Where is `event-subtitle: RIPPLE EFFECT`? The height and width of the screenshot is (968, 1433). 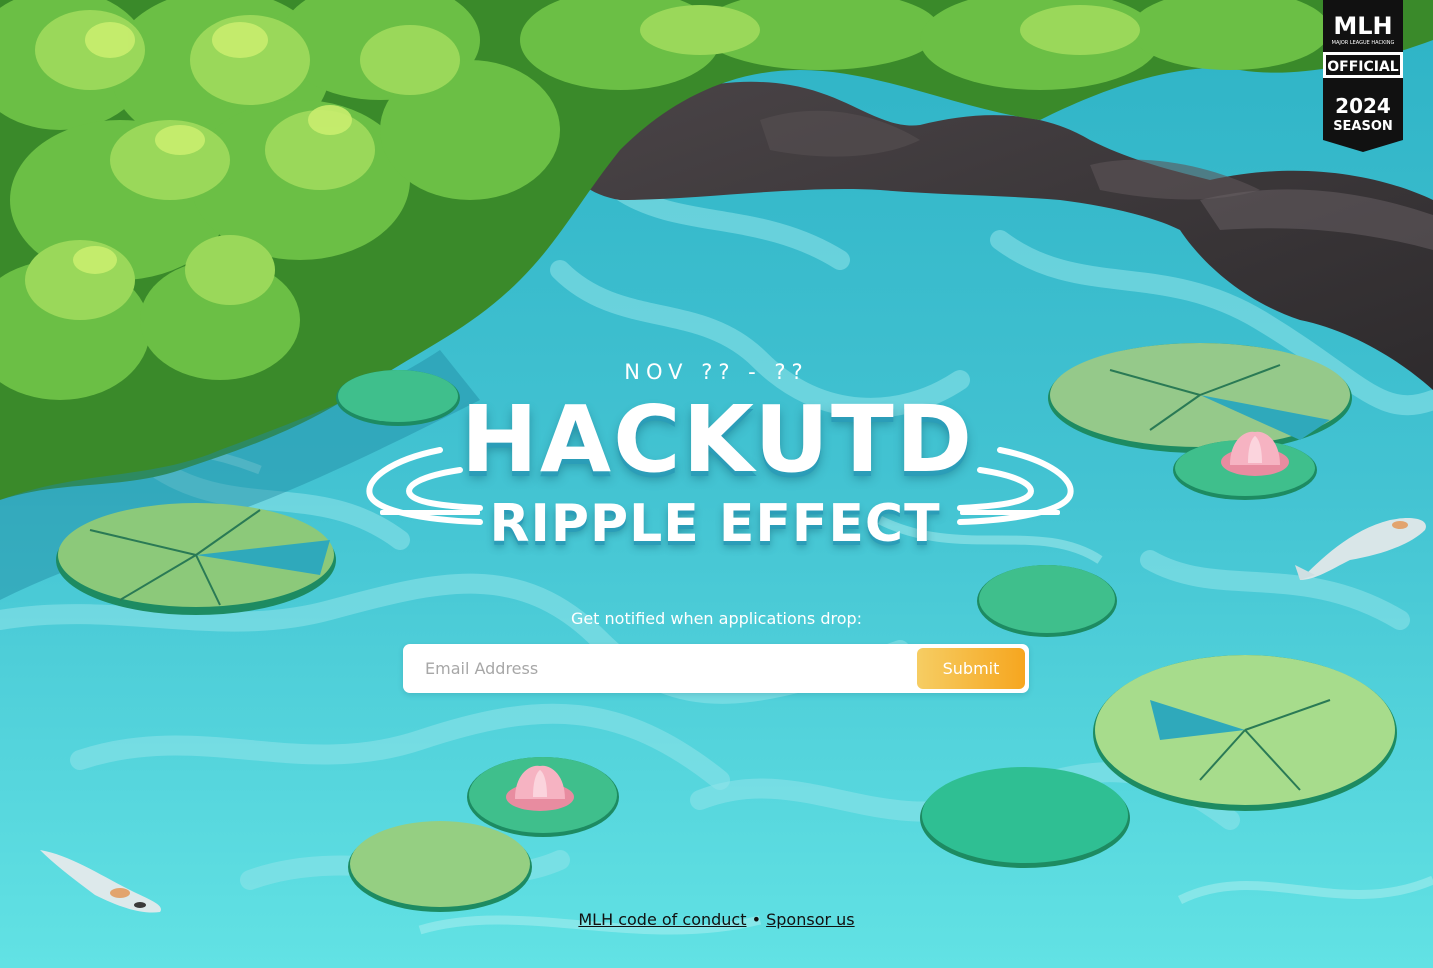 event-subtitle: RIPPLE EFFECT is located at coordinates (715, 524).